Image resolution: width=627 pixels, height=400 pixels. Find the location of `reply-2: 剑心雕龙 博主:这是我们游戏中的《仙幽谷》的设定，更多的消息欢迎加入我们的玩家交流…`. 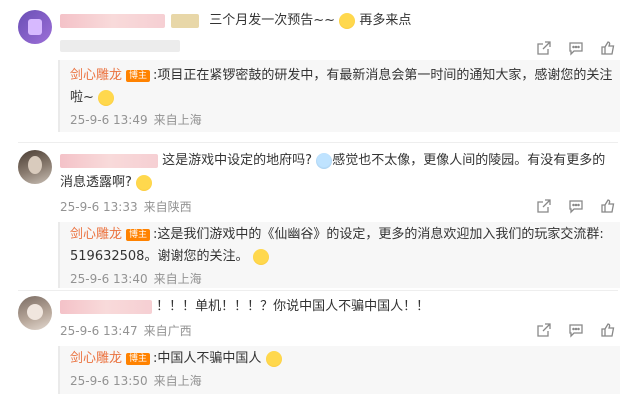

reply-2: 剑心雕龙 博主:这是我们游戏中的《仙幽谷》的设定，更多的消息欢迎加入我们的玩家交流… is located at coordinates (339, 255).